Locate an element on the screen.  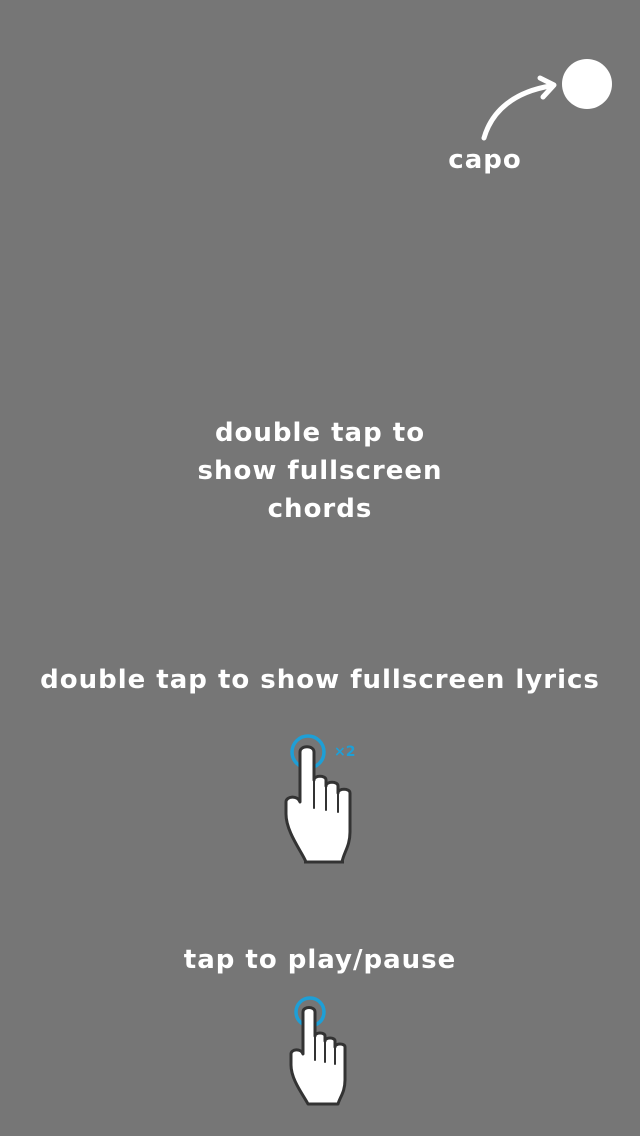
tap-hand-icon is located at coordinates (318, 1051).